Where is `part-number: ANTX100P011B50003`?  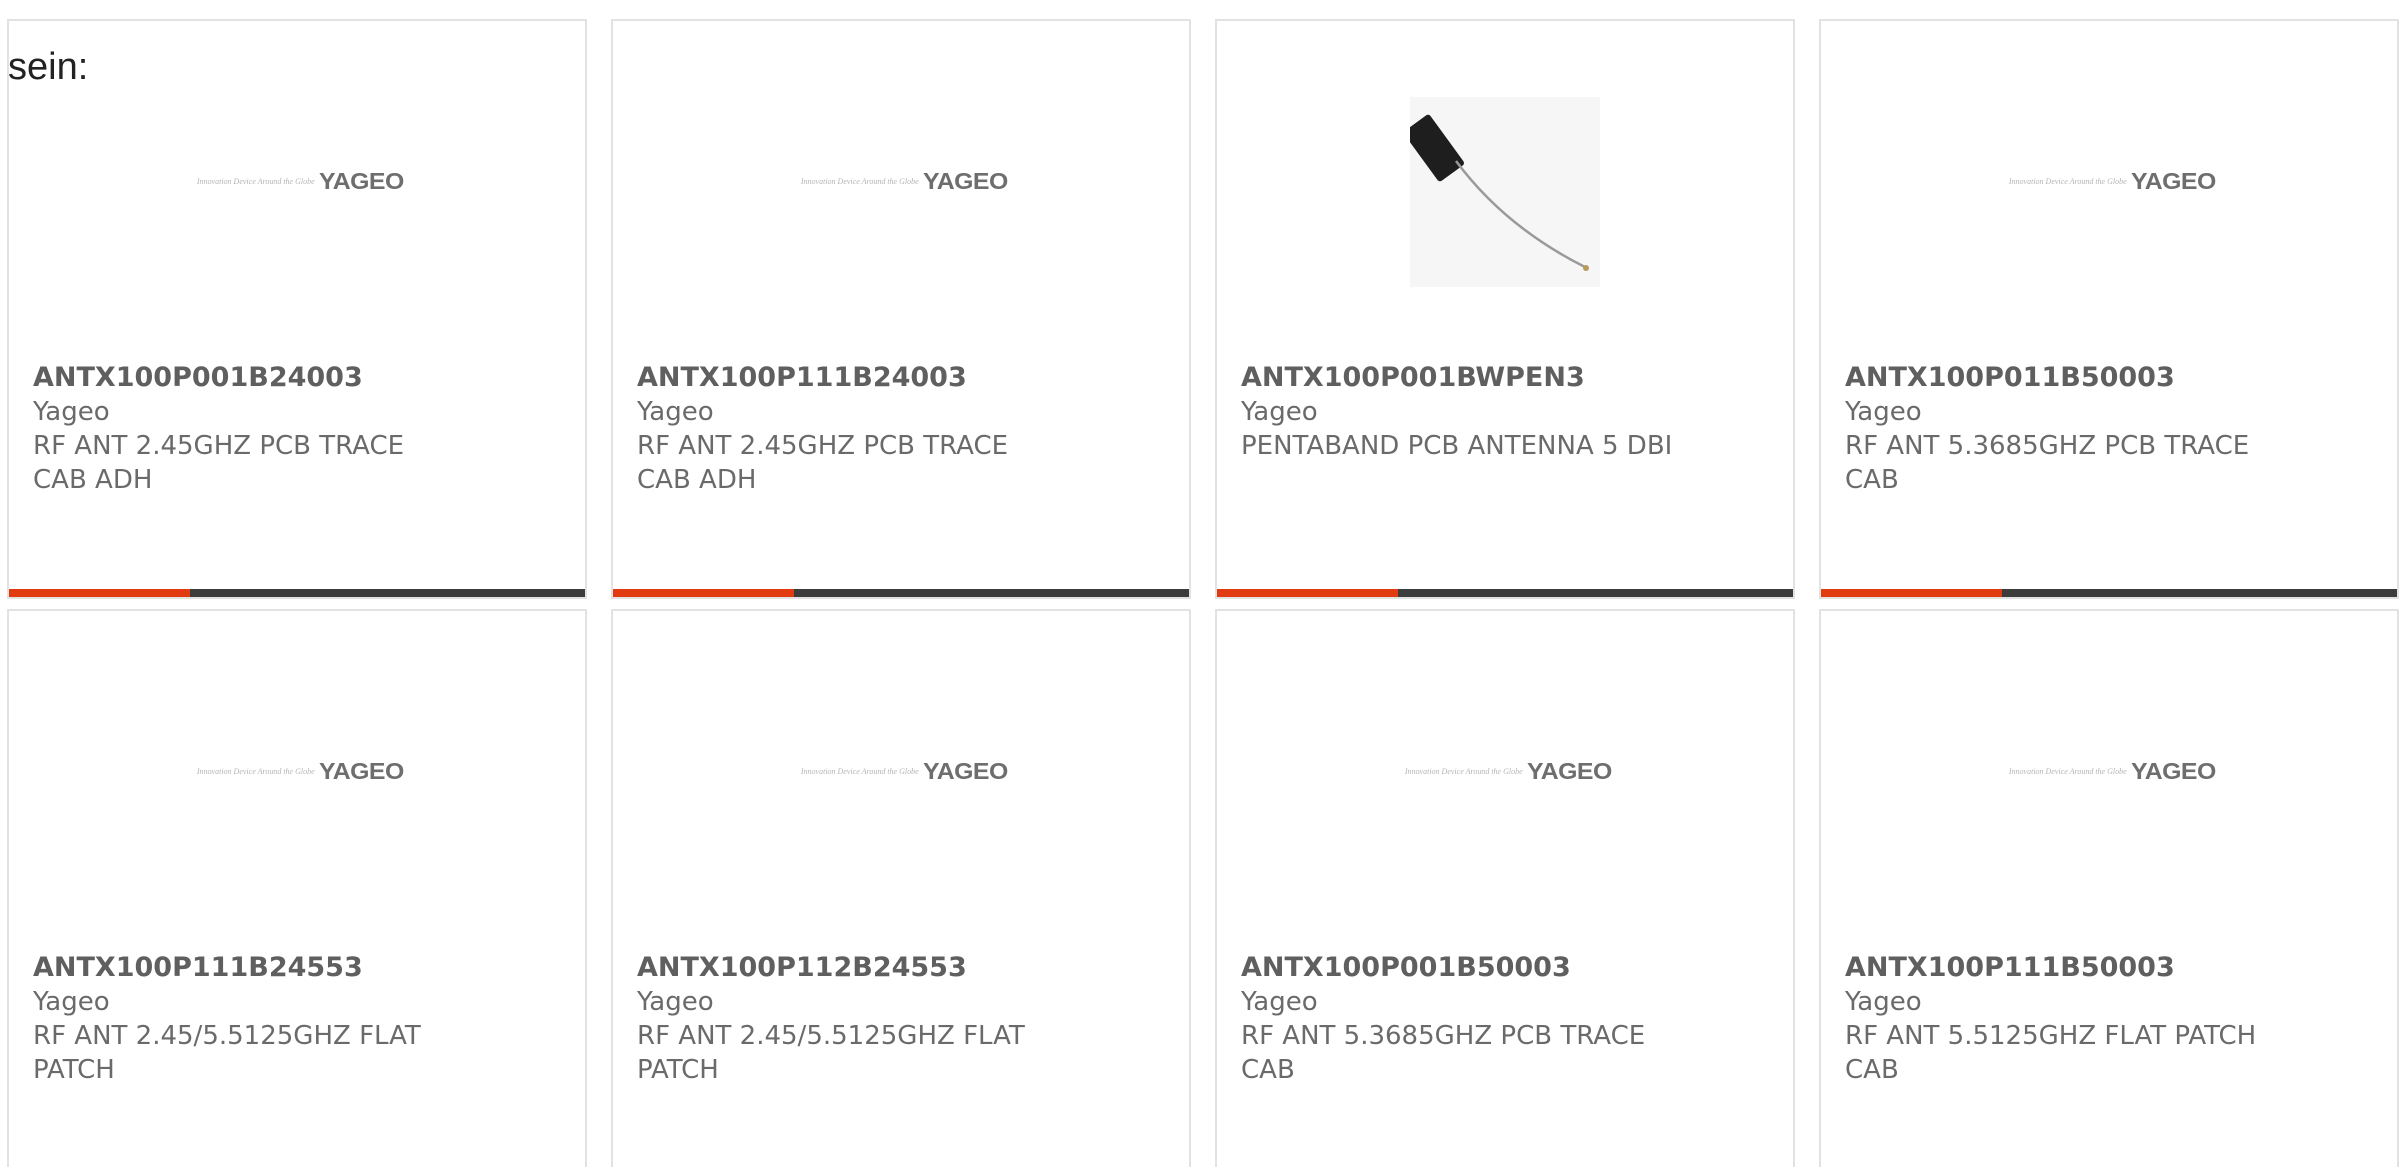
part-number: ANTX100P011B50003 is located at coordinates (2061, 378).